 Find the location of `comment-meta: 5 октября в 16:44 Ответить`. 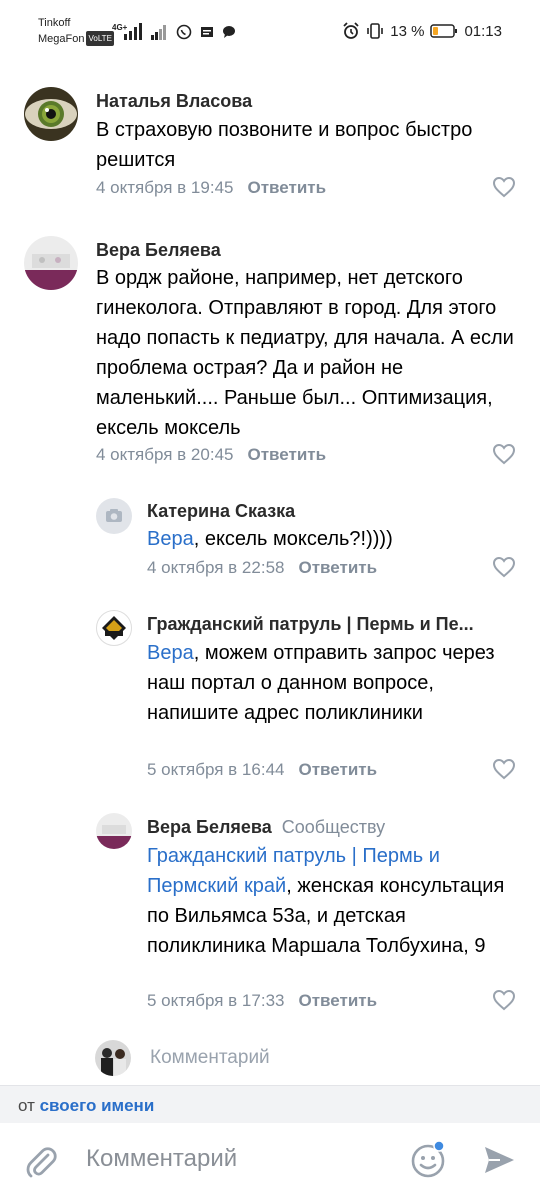

comment-meta: 5 октября в 16:44 Ответить is located at coordinates (262, 770).